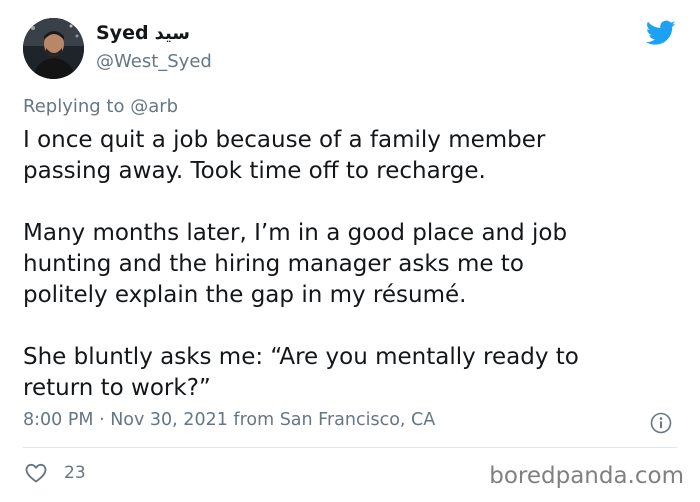  Describe the element at coordinates (172, 33) in the screenshot. I see `author-name-arabic: سيد` at that location.